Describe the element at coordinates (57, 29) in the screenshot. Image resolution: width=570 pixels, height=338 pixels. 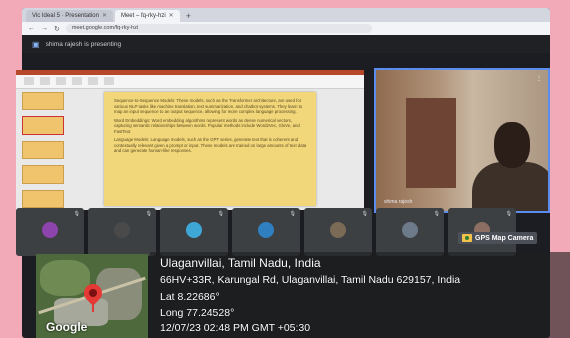
I see `reload-icon: ↻` at that location.